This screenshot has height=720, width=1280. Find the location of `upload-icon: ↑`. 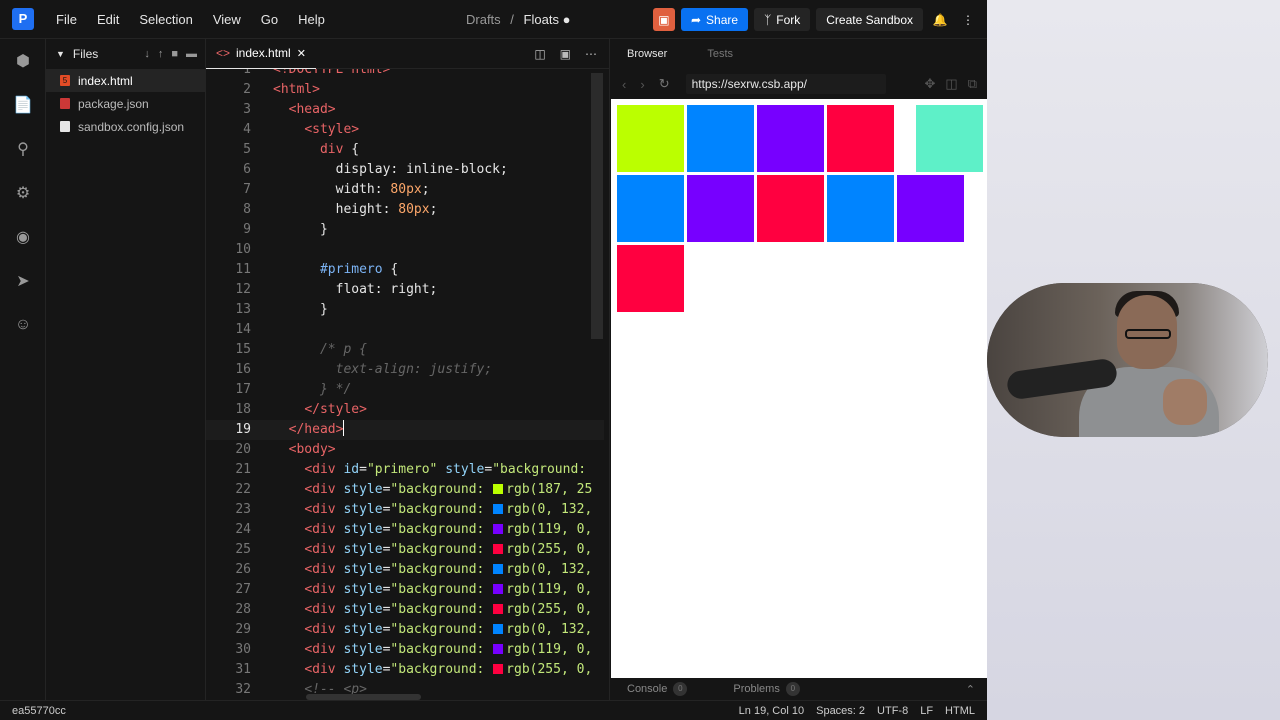

upload-icon: ↑ is located at coordinates (161, 54).